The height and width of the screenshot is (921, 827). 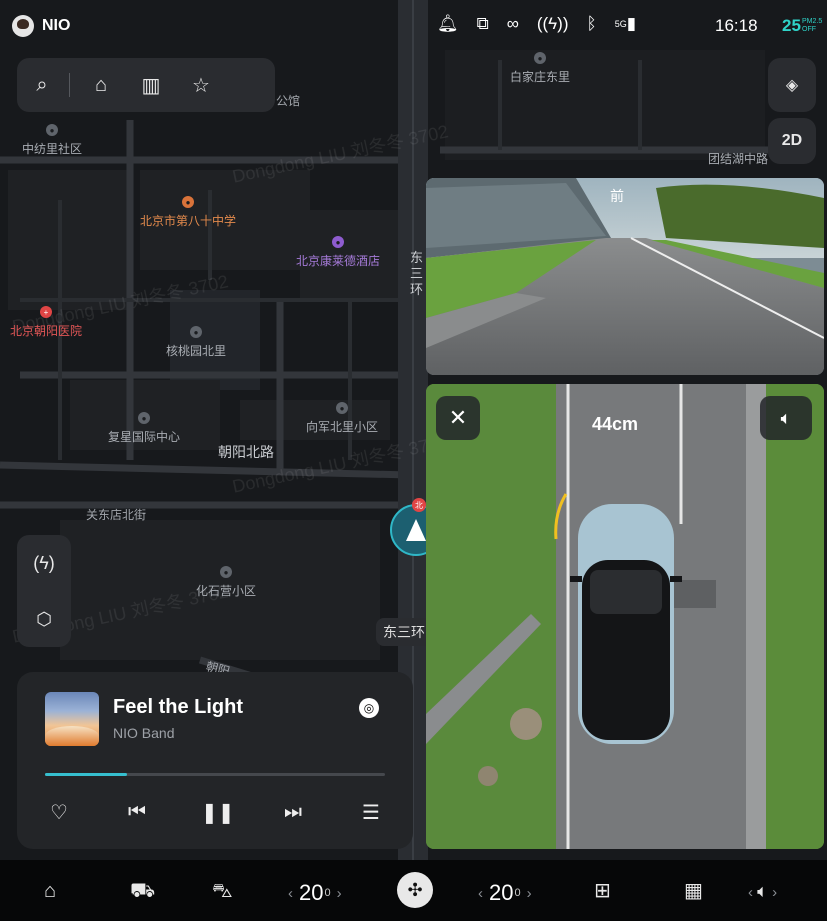 What do you see at coordinates (188, 212) in the screenshot?
I see `map-poi: ● 北京市第八十中学` at bounding box center [188, 212].